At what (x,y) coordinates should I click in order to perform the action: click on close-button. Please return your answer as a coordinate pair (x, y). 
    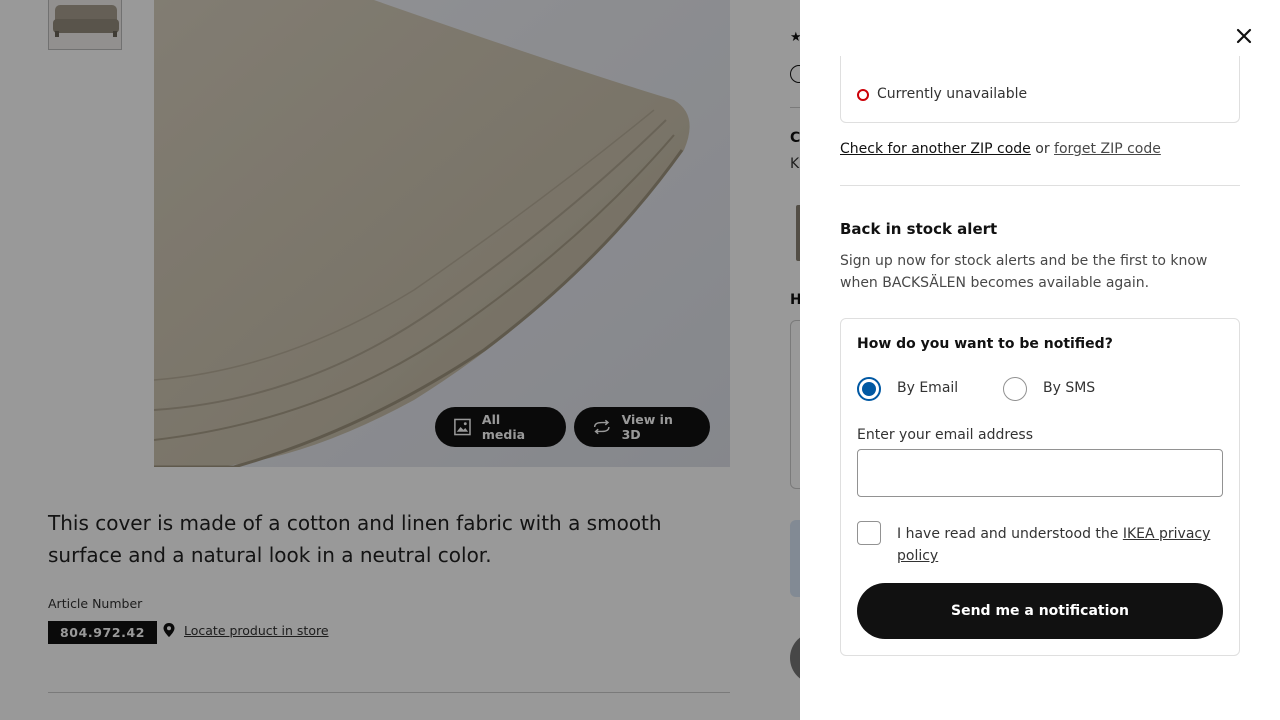
    Looking at the image, I should click on (1244, 36).